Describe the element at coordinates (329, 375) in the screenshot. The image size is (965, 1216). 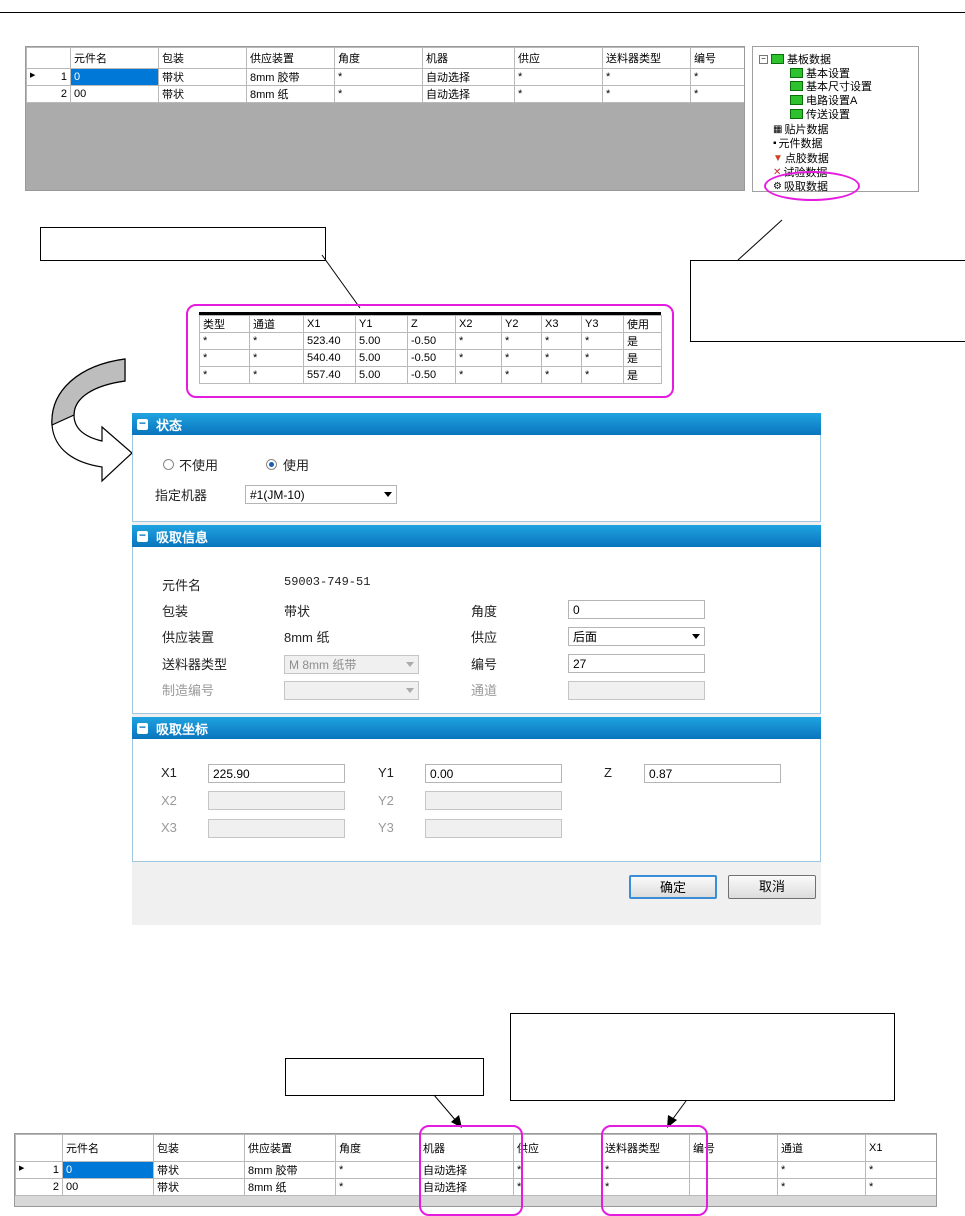
I see `cell: 557.40` at that location.